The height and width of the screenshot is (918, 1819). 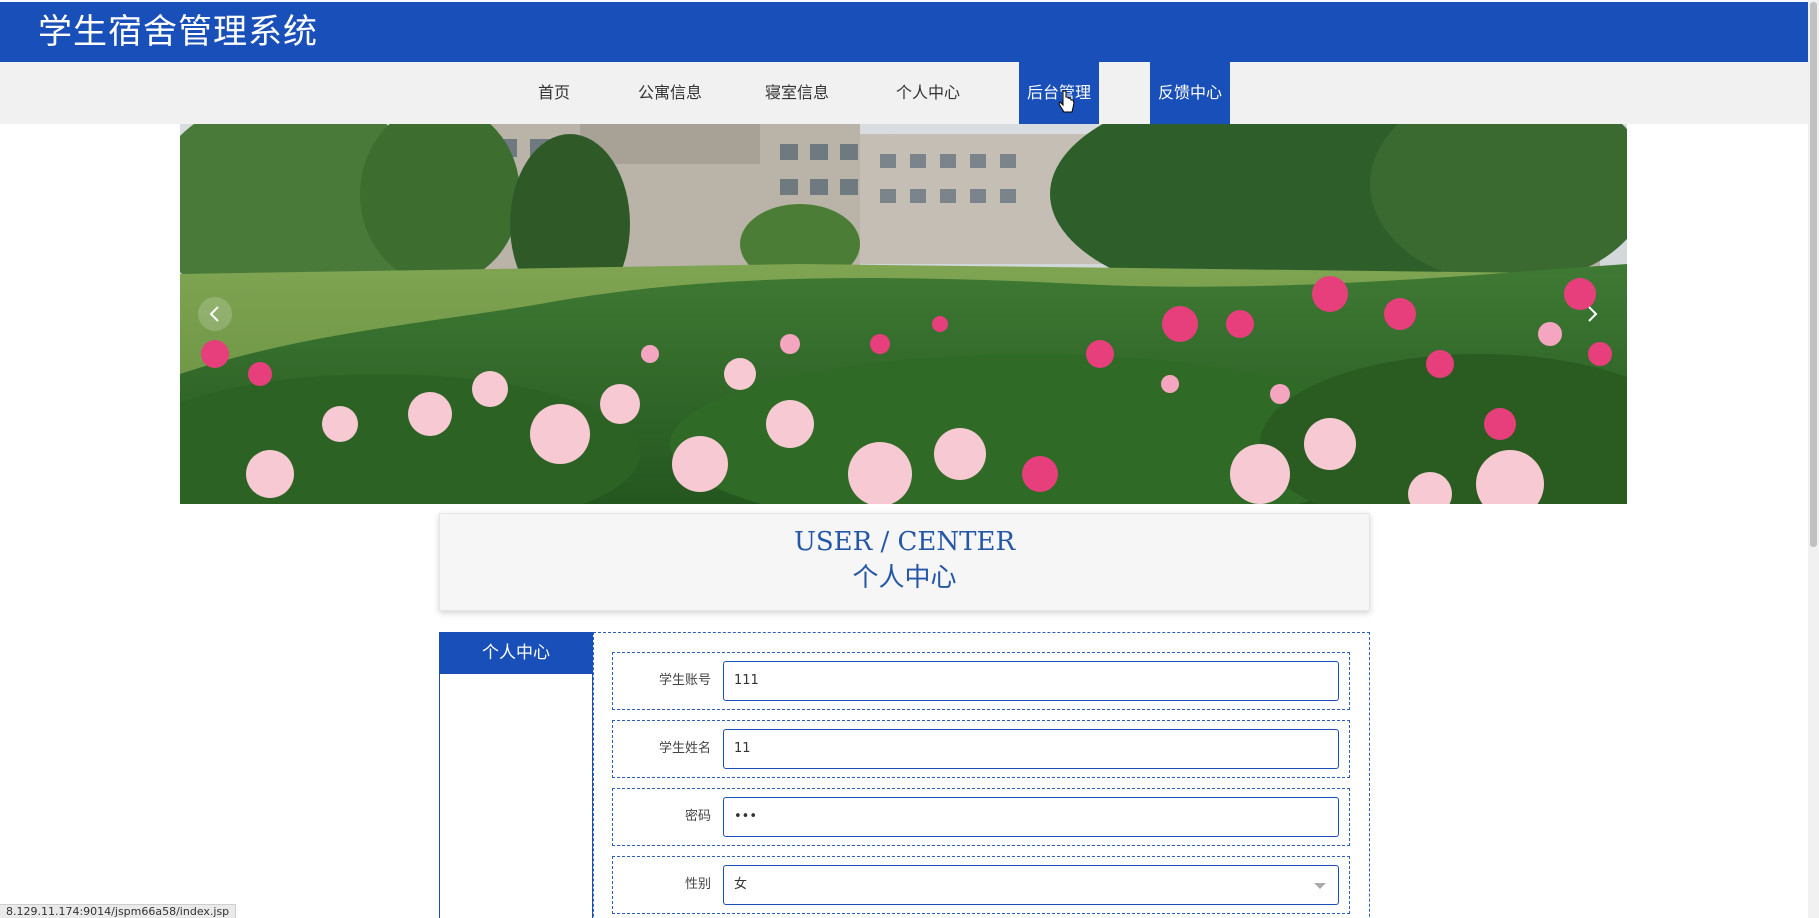 I want to click on form-row-password: 密码 •••, so click(x=981, y=817).